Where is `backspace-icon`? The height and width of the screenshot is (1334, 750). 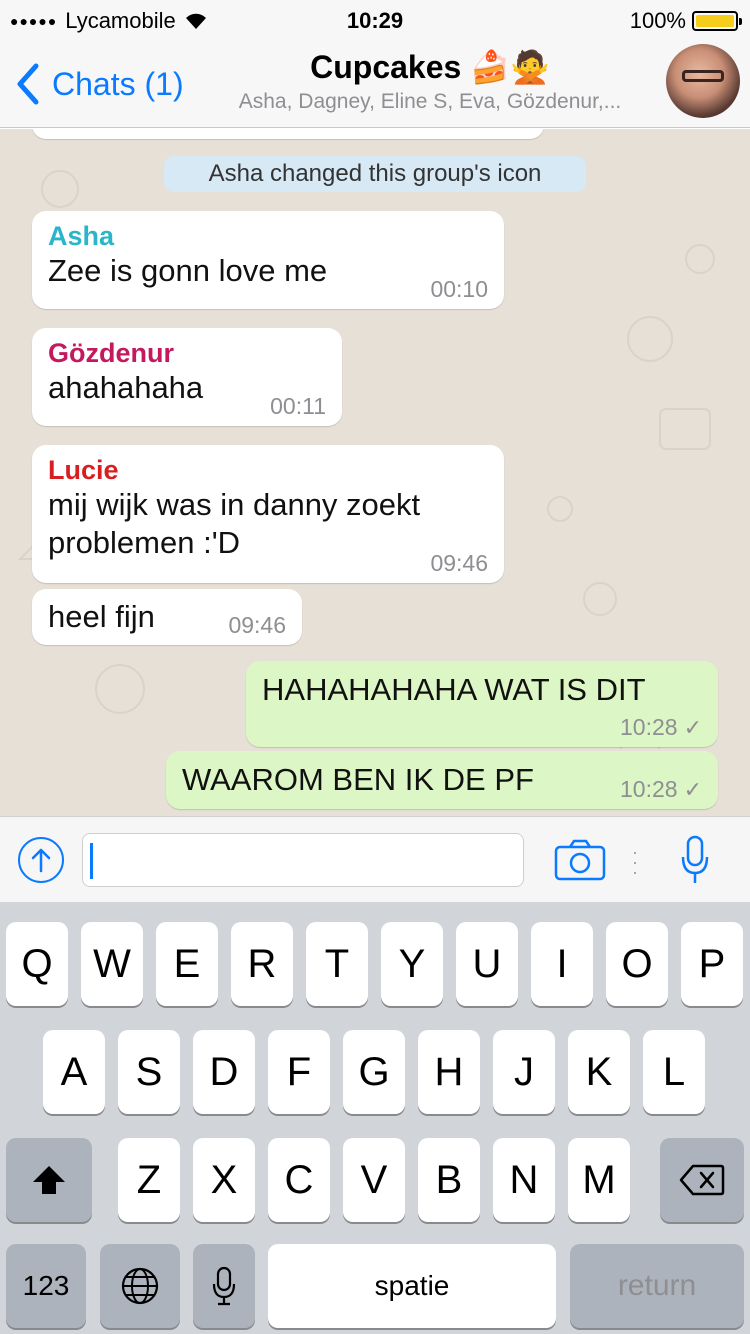 backspace-icon is located at coordinates (702, 1180).